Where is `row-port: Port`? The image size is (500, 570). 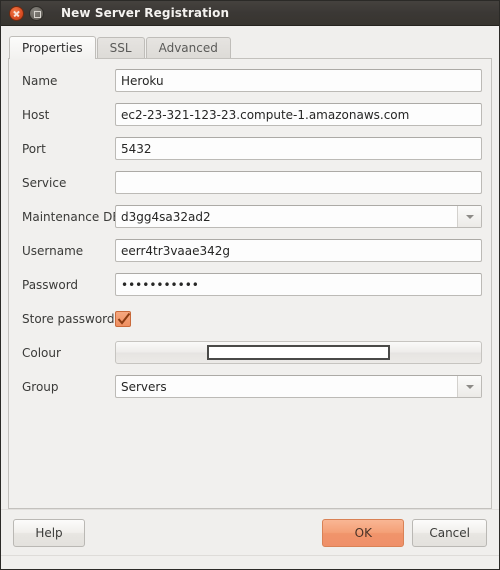
row-port: Port is located at coordinates (250, 148).